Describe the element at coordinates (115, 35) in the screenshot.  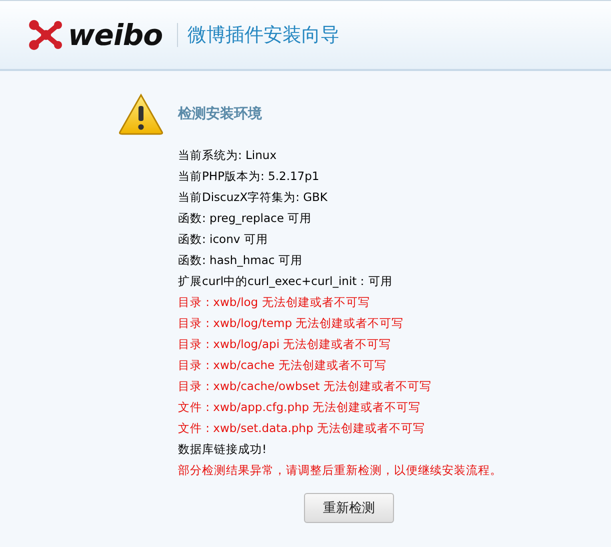
I see `logo-text: weibo` at that location.